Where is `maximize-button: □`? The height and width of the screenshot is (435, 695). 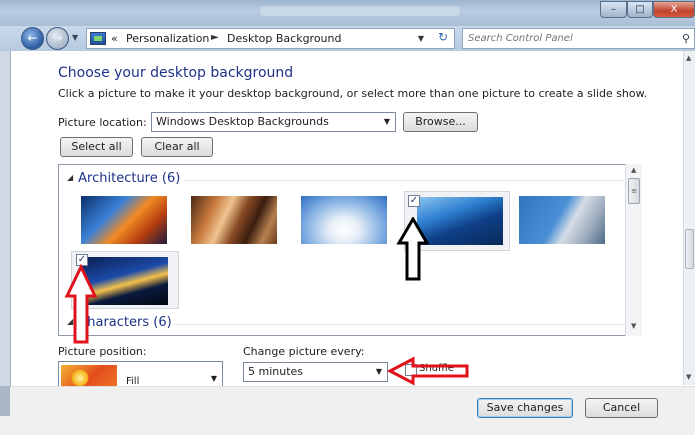 maximize-button: □ is located at coordinates (640, 9).